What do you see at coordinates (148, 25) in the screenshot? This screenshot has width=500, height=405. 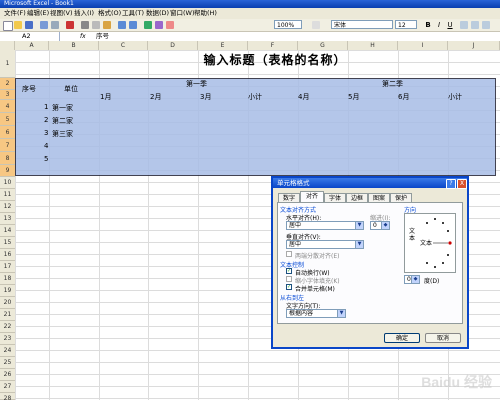 I see `autosum-icon` at bounding box center [148, 25].